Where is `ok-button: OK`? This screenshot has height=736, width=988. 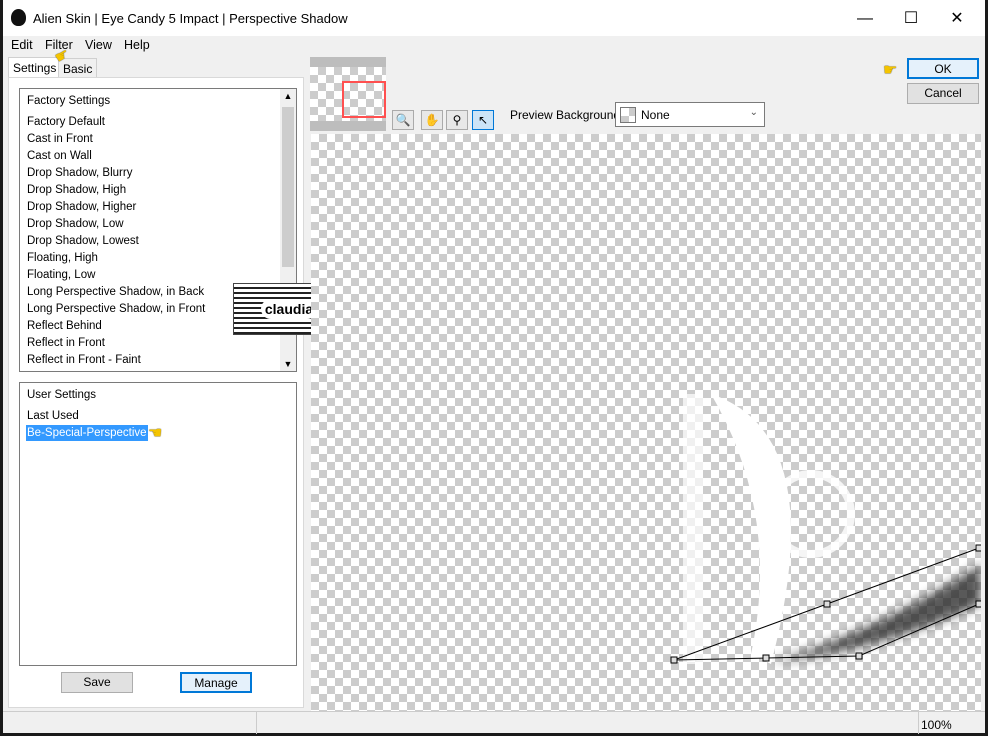
ok-button: OK is located at coordinates (943, 68).